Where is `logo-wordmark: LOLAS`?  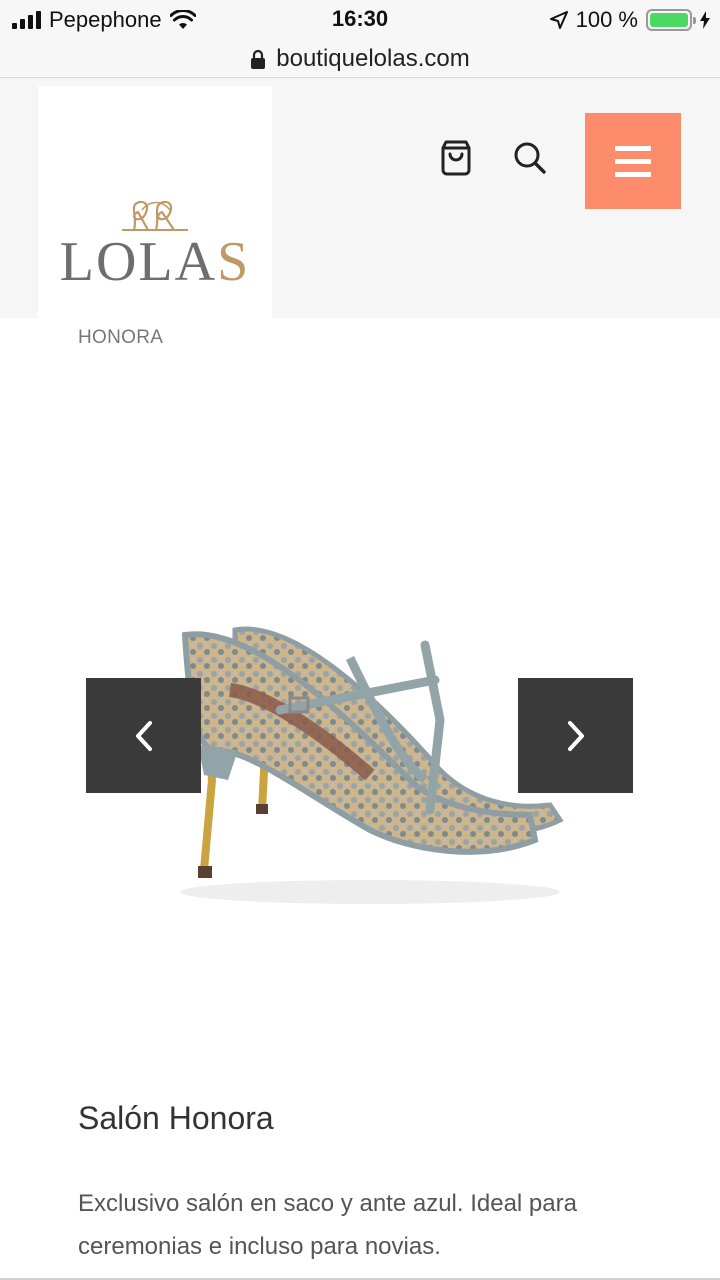
logo-wordmark: LOLAS is located at coordinates (155, 262).